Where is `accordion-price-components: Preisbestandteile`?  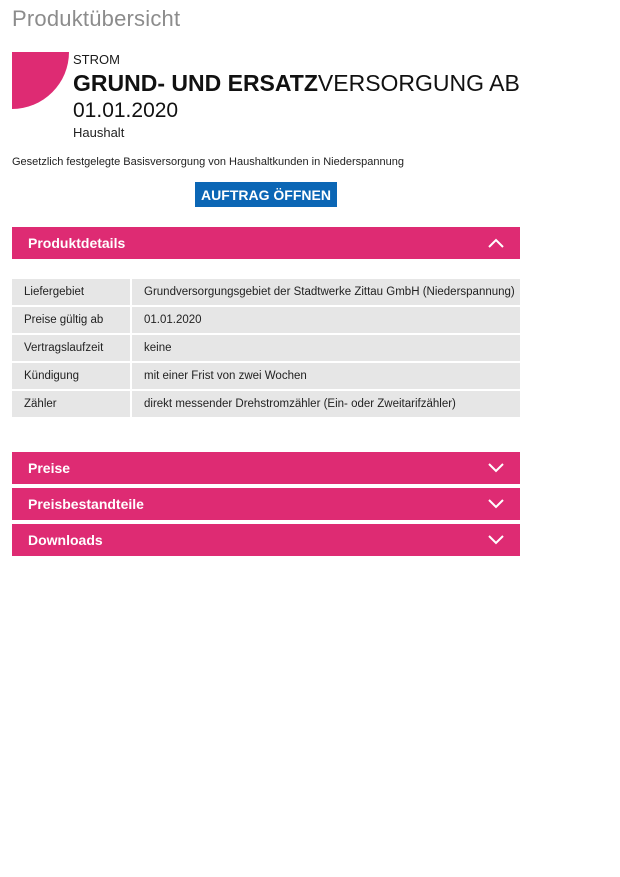
accordion-price-components: Preisbestandteile is located at coordinates (266, 504).